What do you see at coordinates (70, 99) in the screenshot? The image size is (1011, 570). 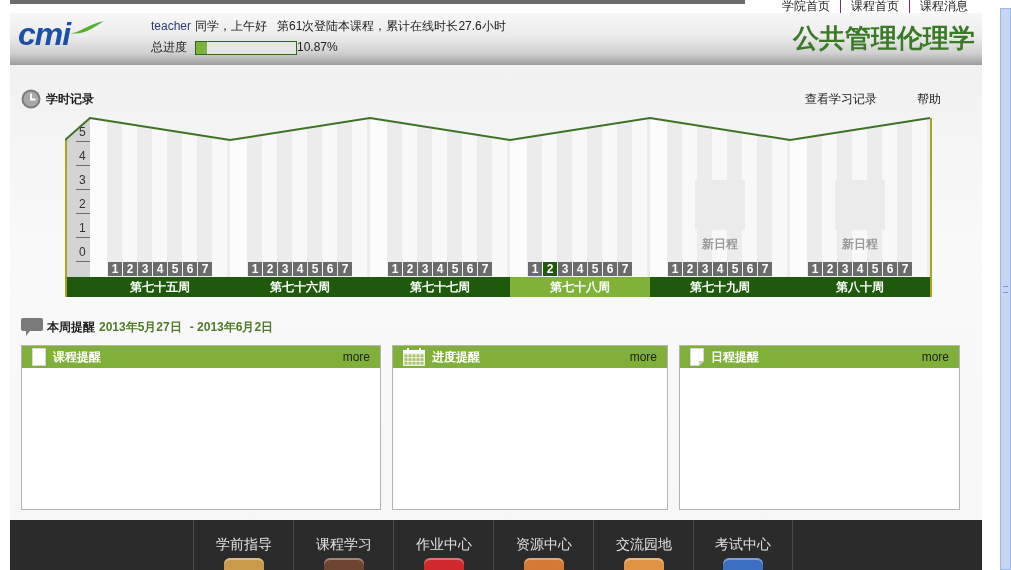 I see `section-title: 学时记录` at bounding box center [70, 99].